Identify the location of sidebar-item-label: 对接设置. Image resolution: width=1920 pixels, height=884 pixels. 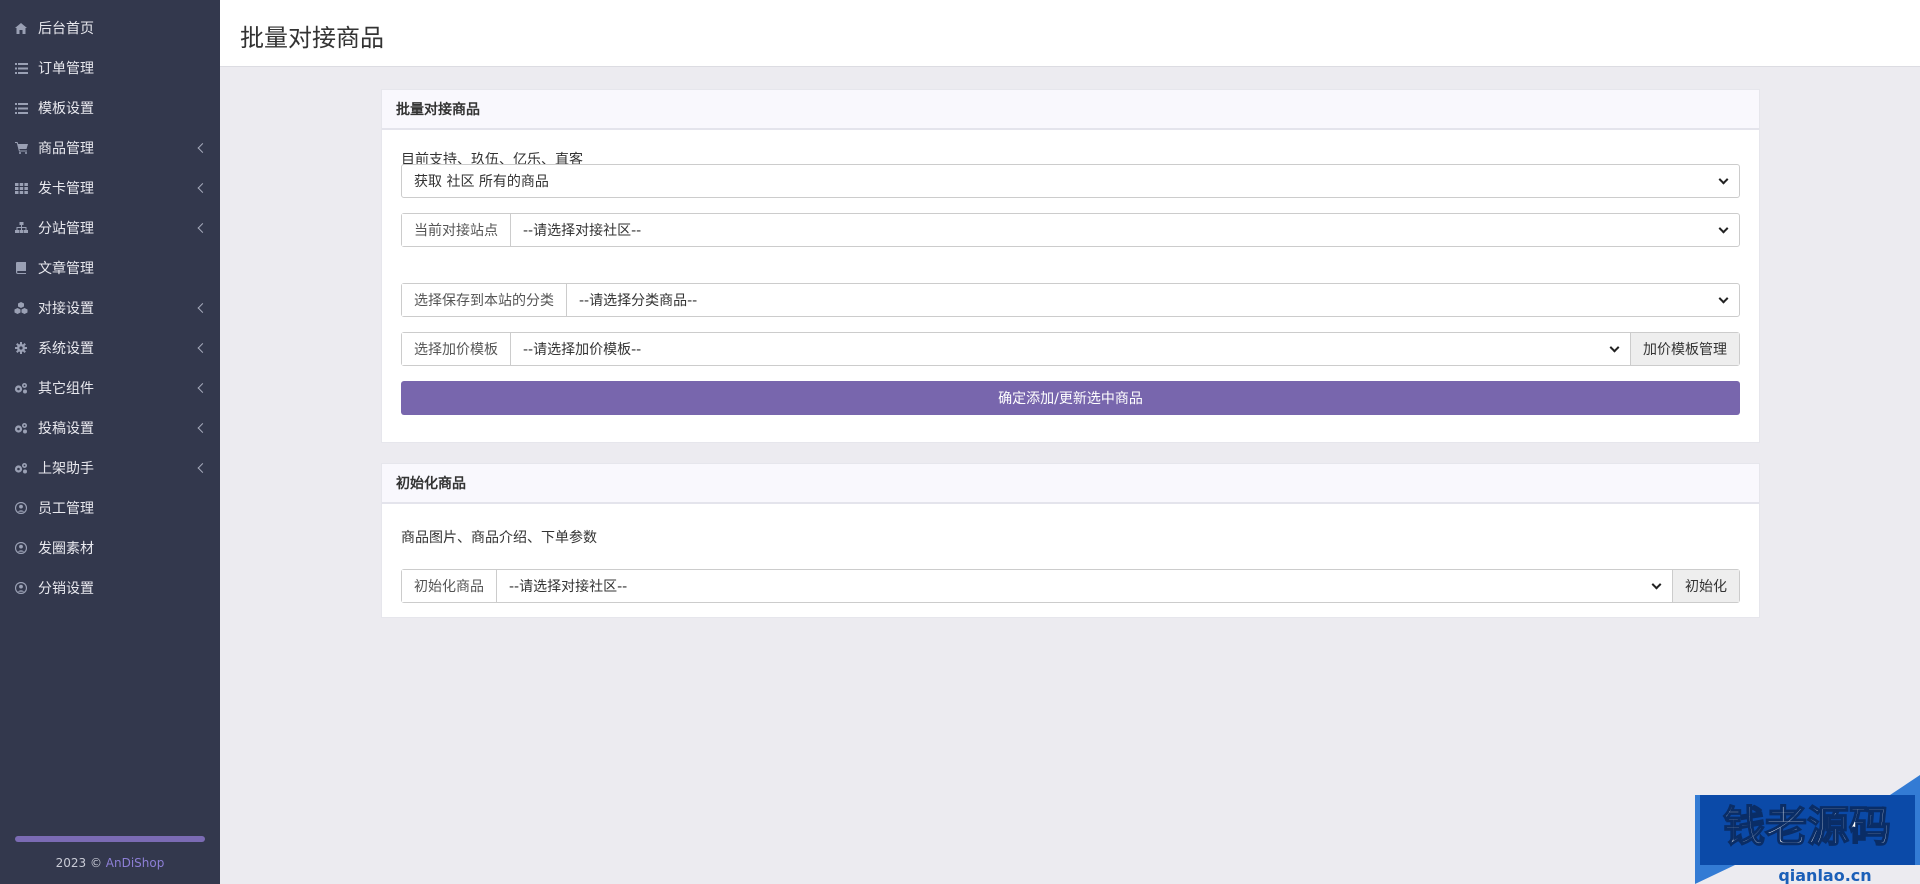
(66, 309).